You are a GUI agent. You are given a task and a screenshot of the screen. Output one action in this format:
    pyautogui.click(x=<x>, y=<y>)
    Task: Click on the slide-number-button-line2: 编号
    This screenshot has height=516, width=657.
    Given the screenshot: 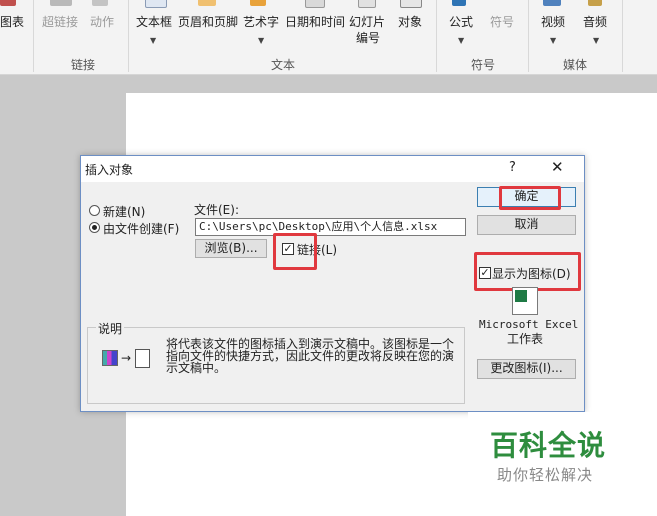 What is the action you would take?
    pyautogui.click(x=368, y=38)
    